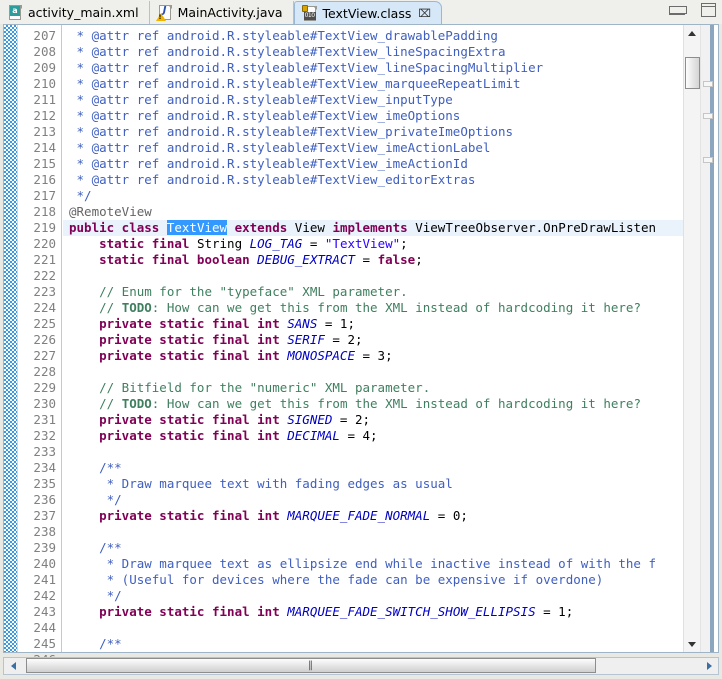 The image size is (722, 679). Describe the element at coordinates (692, 73) in the screenshot. I see `vertical-scrollbar-thumb` at that location.